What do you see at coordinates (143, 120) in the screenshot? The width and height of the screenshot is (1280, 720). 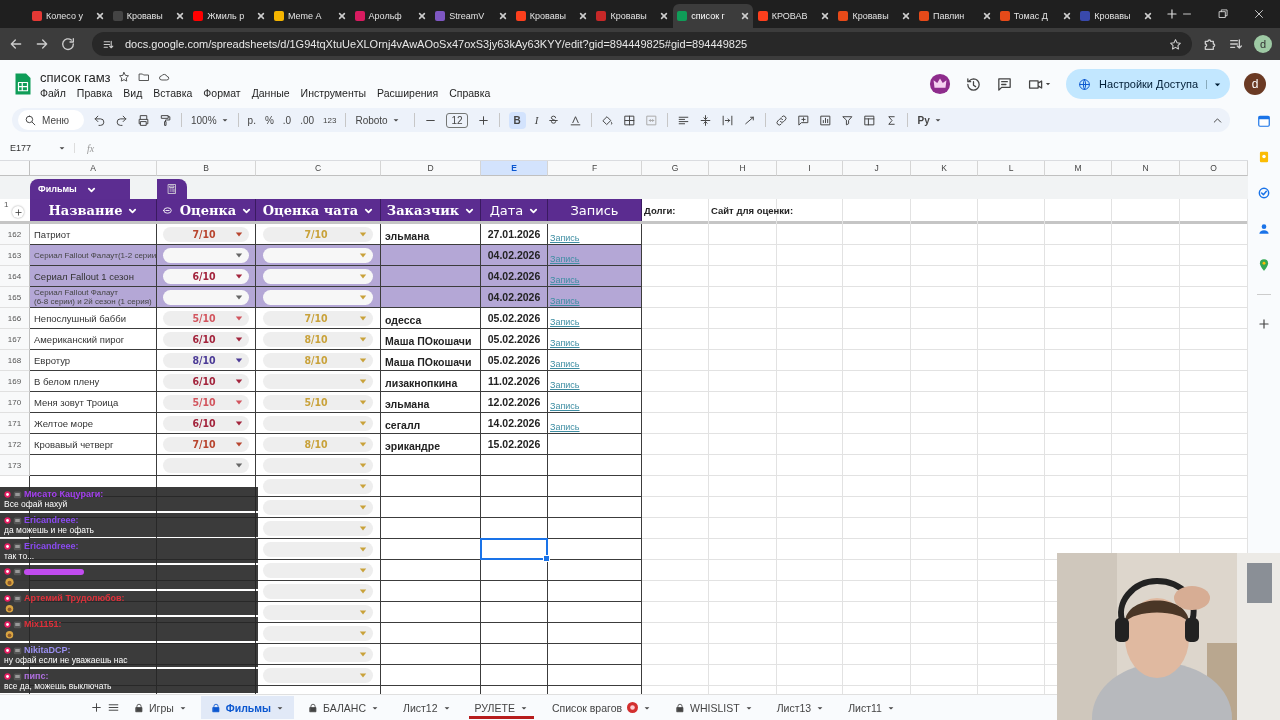 I see `print-icon` at bounding box center [143, 120].